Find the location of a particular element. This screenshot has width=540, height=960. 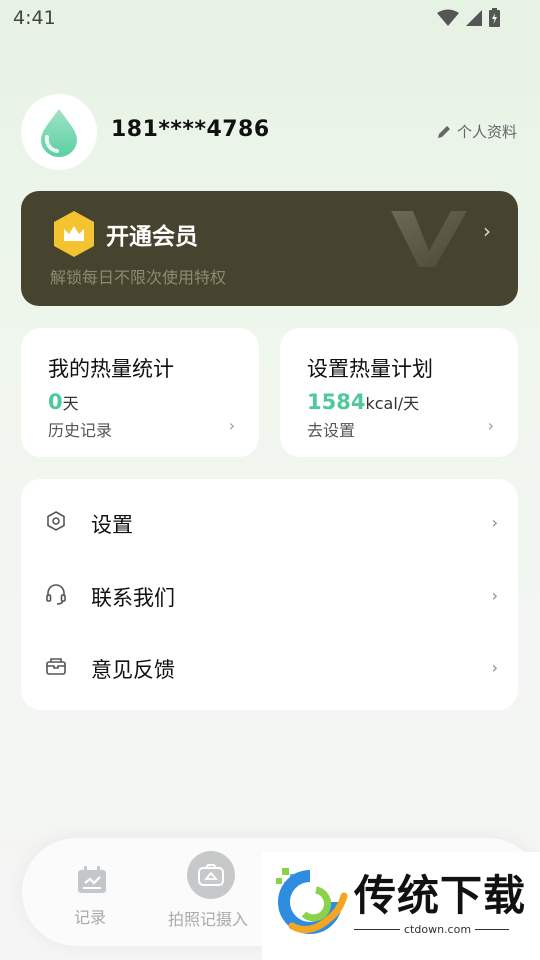

camera-button is located at coordinates (211, 875).